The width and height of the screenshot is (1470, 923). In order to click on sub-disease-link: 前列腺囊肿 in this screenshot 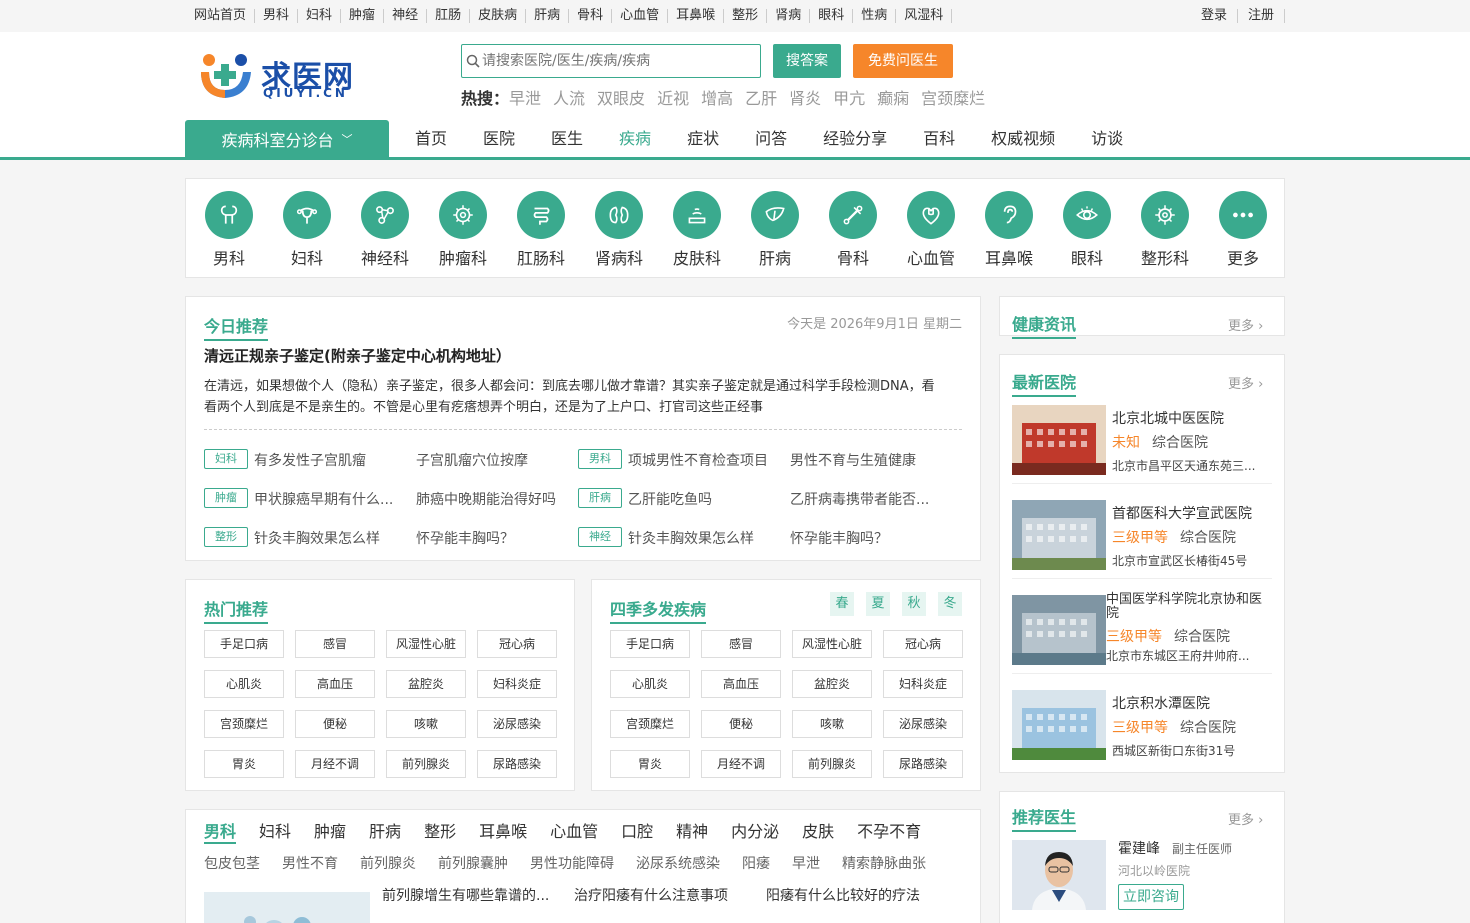, I will do `click(473, 863)`.